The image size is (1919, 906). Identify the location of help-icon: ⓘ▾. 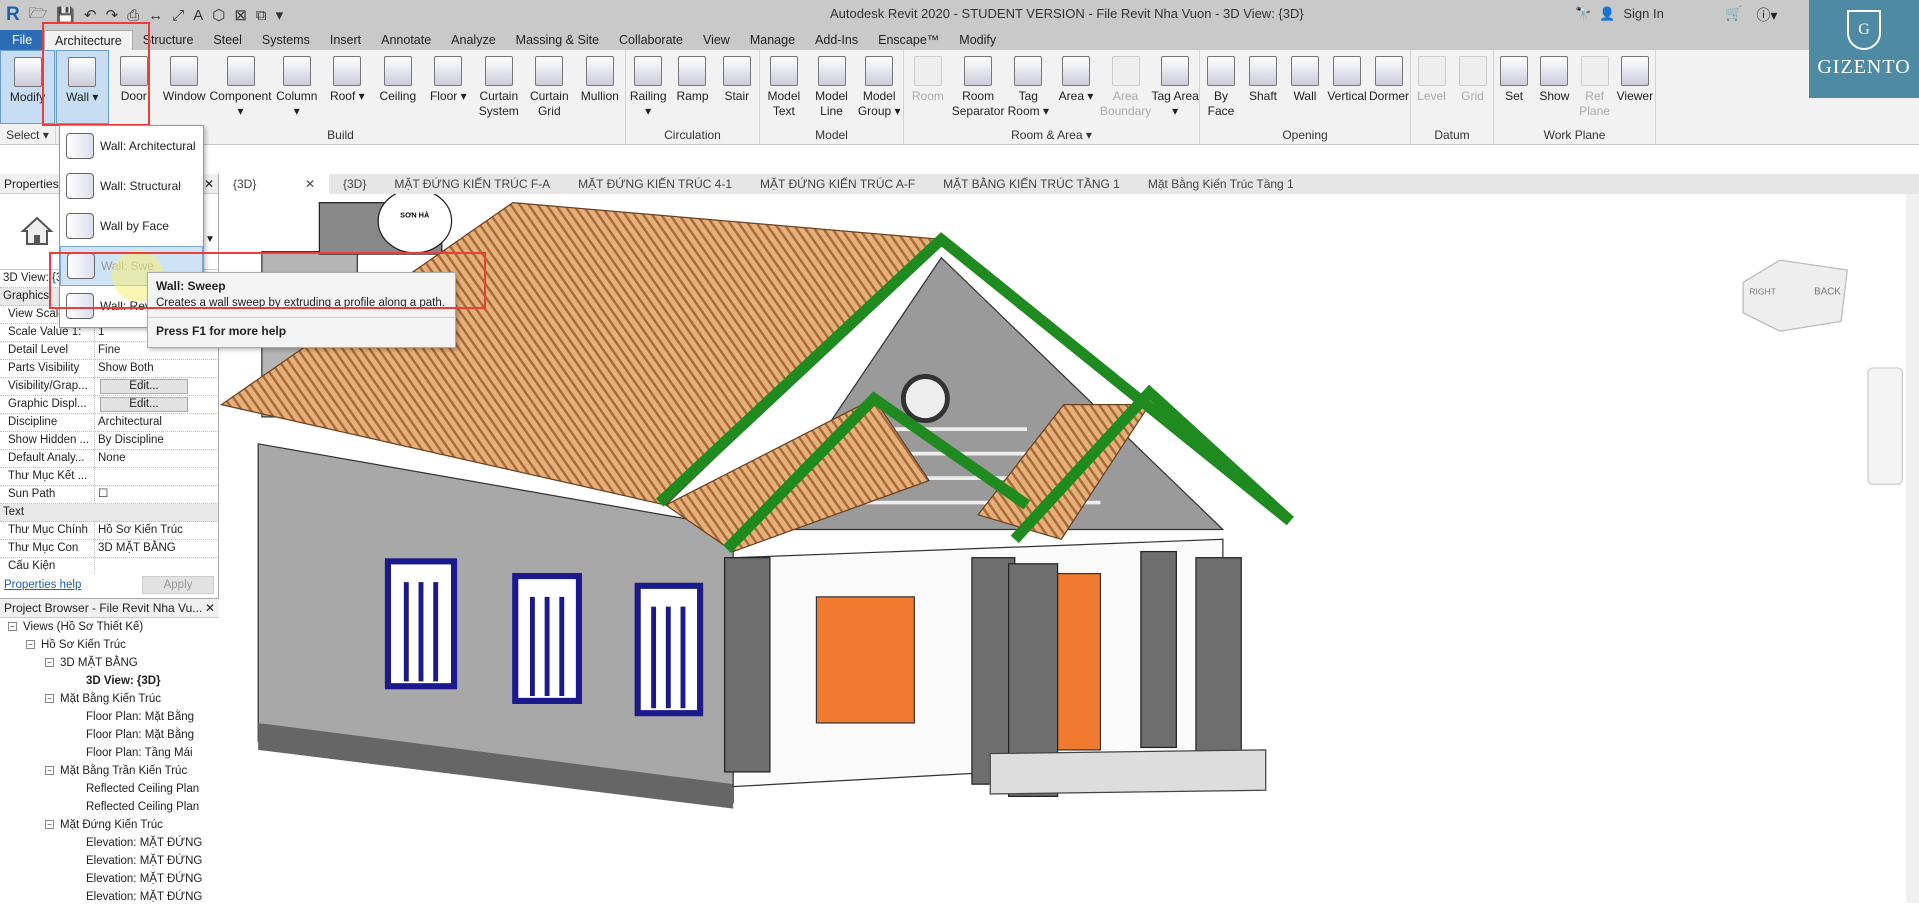
(1766, 15).